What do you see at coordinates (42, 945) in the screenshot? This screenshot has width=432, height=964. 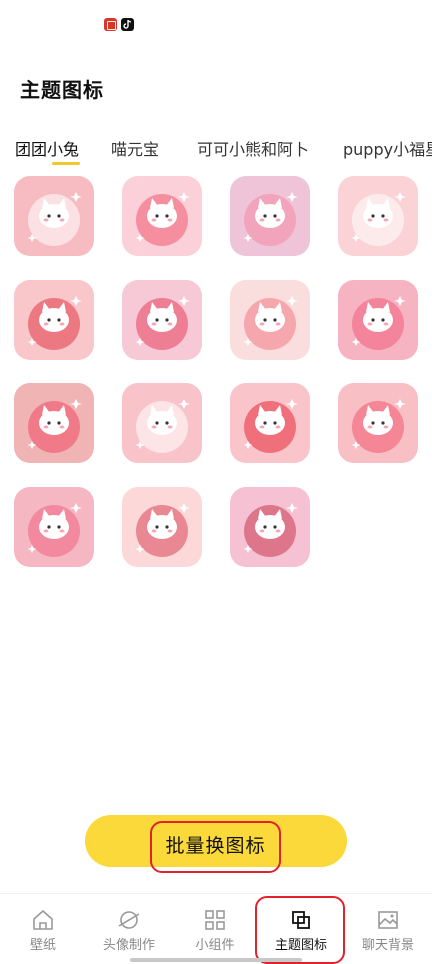 I see `nav-label-wallpaper: 壁纸` at bounding box center [42, 945].